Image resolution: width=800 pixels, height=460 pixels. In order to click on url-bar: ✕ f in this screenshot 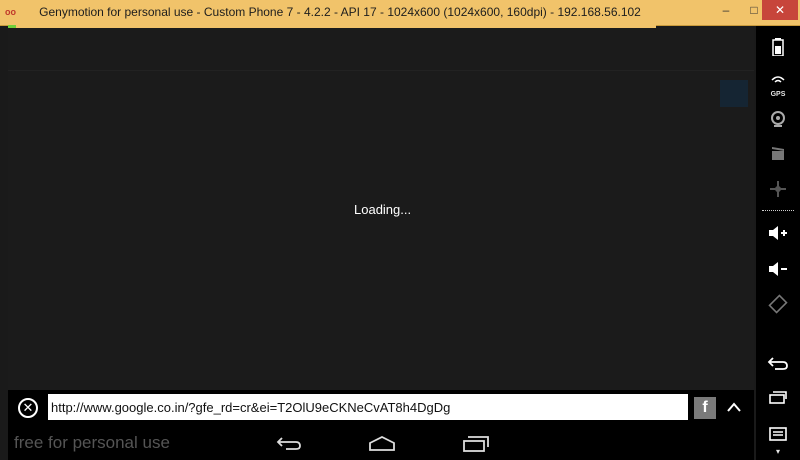, I will do `click(381, 408)`.